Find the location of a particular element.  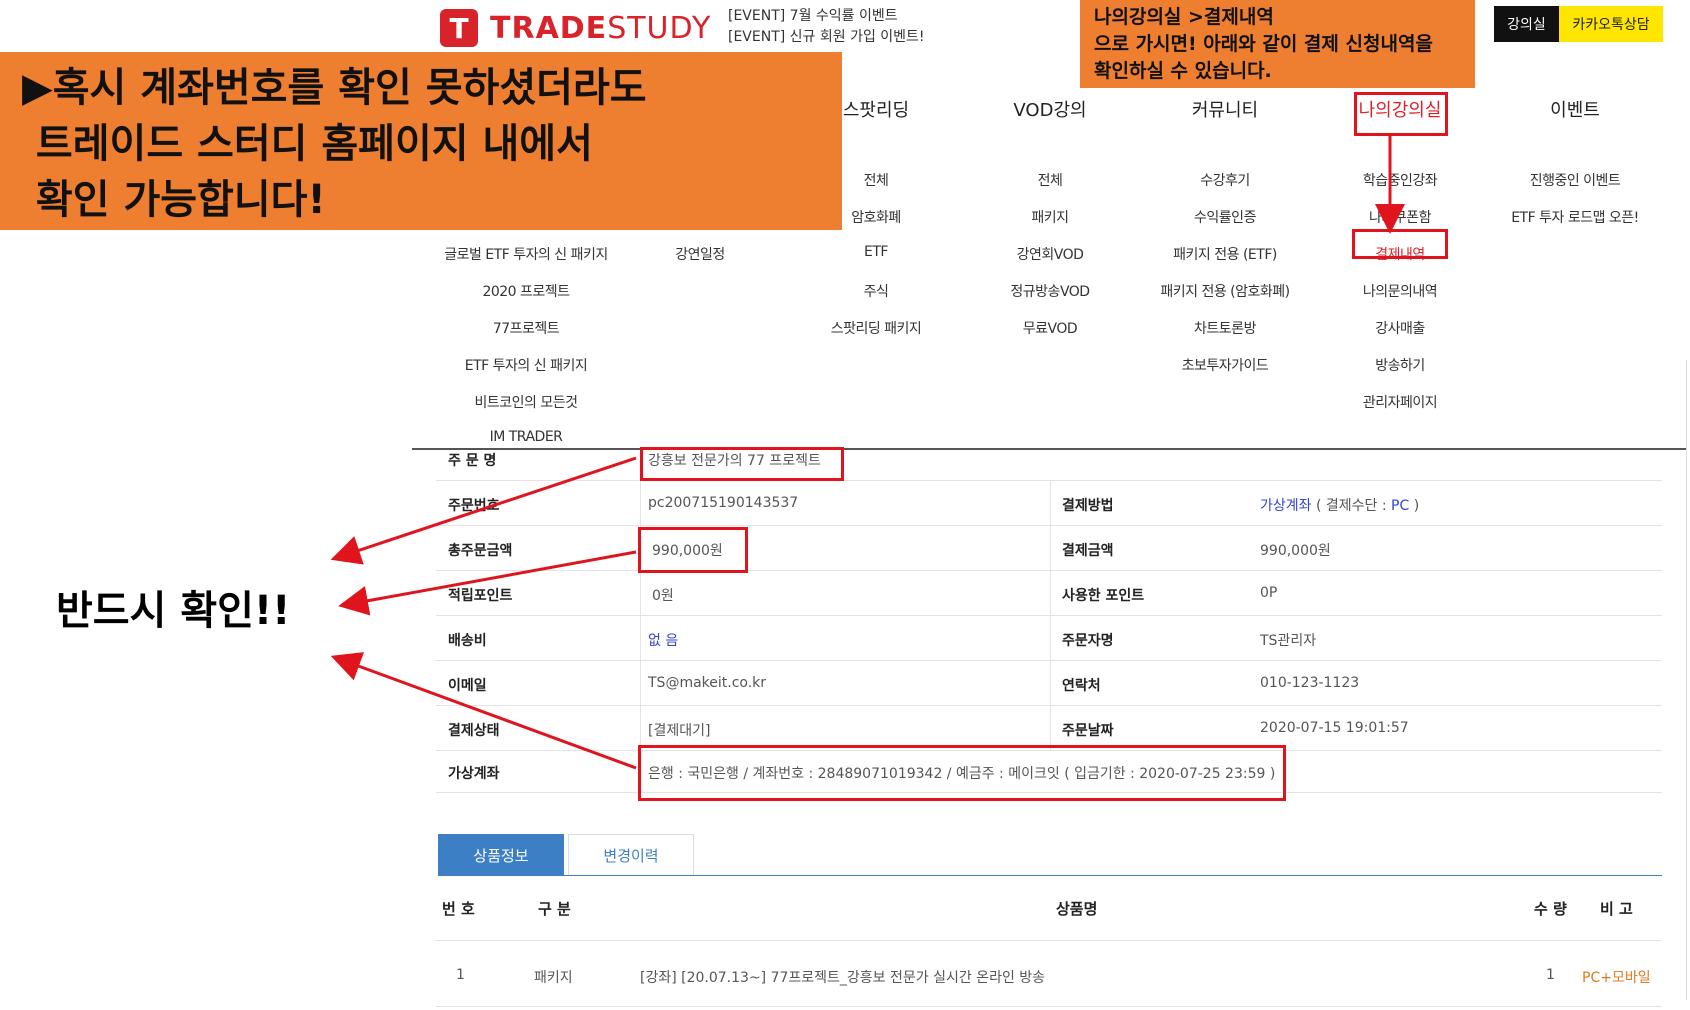

order-field-value: TS관리자 is located at coordinates (1288, 641).